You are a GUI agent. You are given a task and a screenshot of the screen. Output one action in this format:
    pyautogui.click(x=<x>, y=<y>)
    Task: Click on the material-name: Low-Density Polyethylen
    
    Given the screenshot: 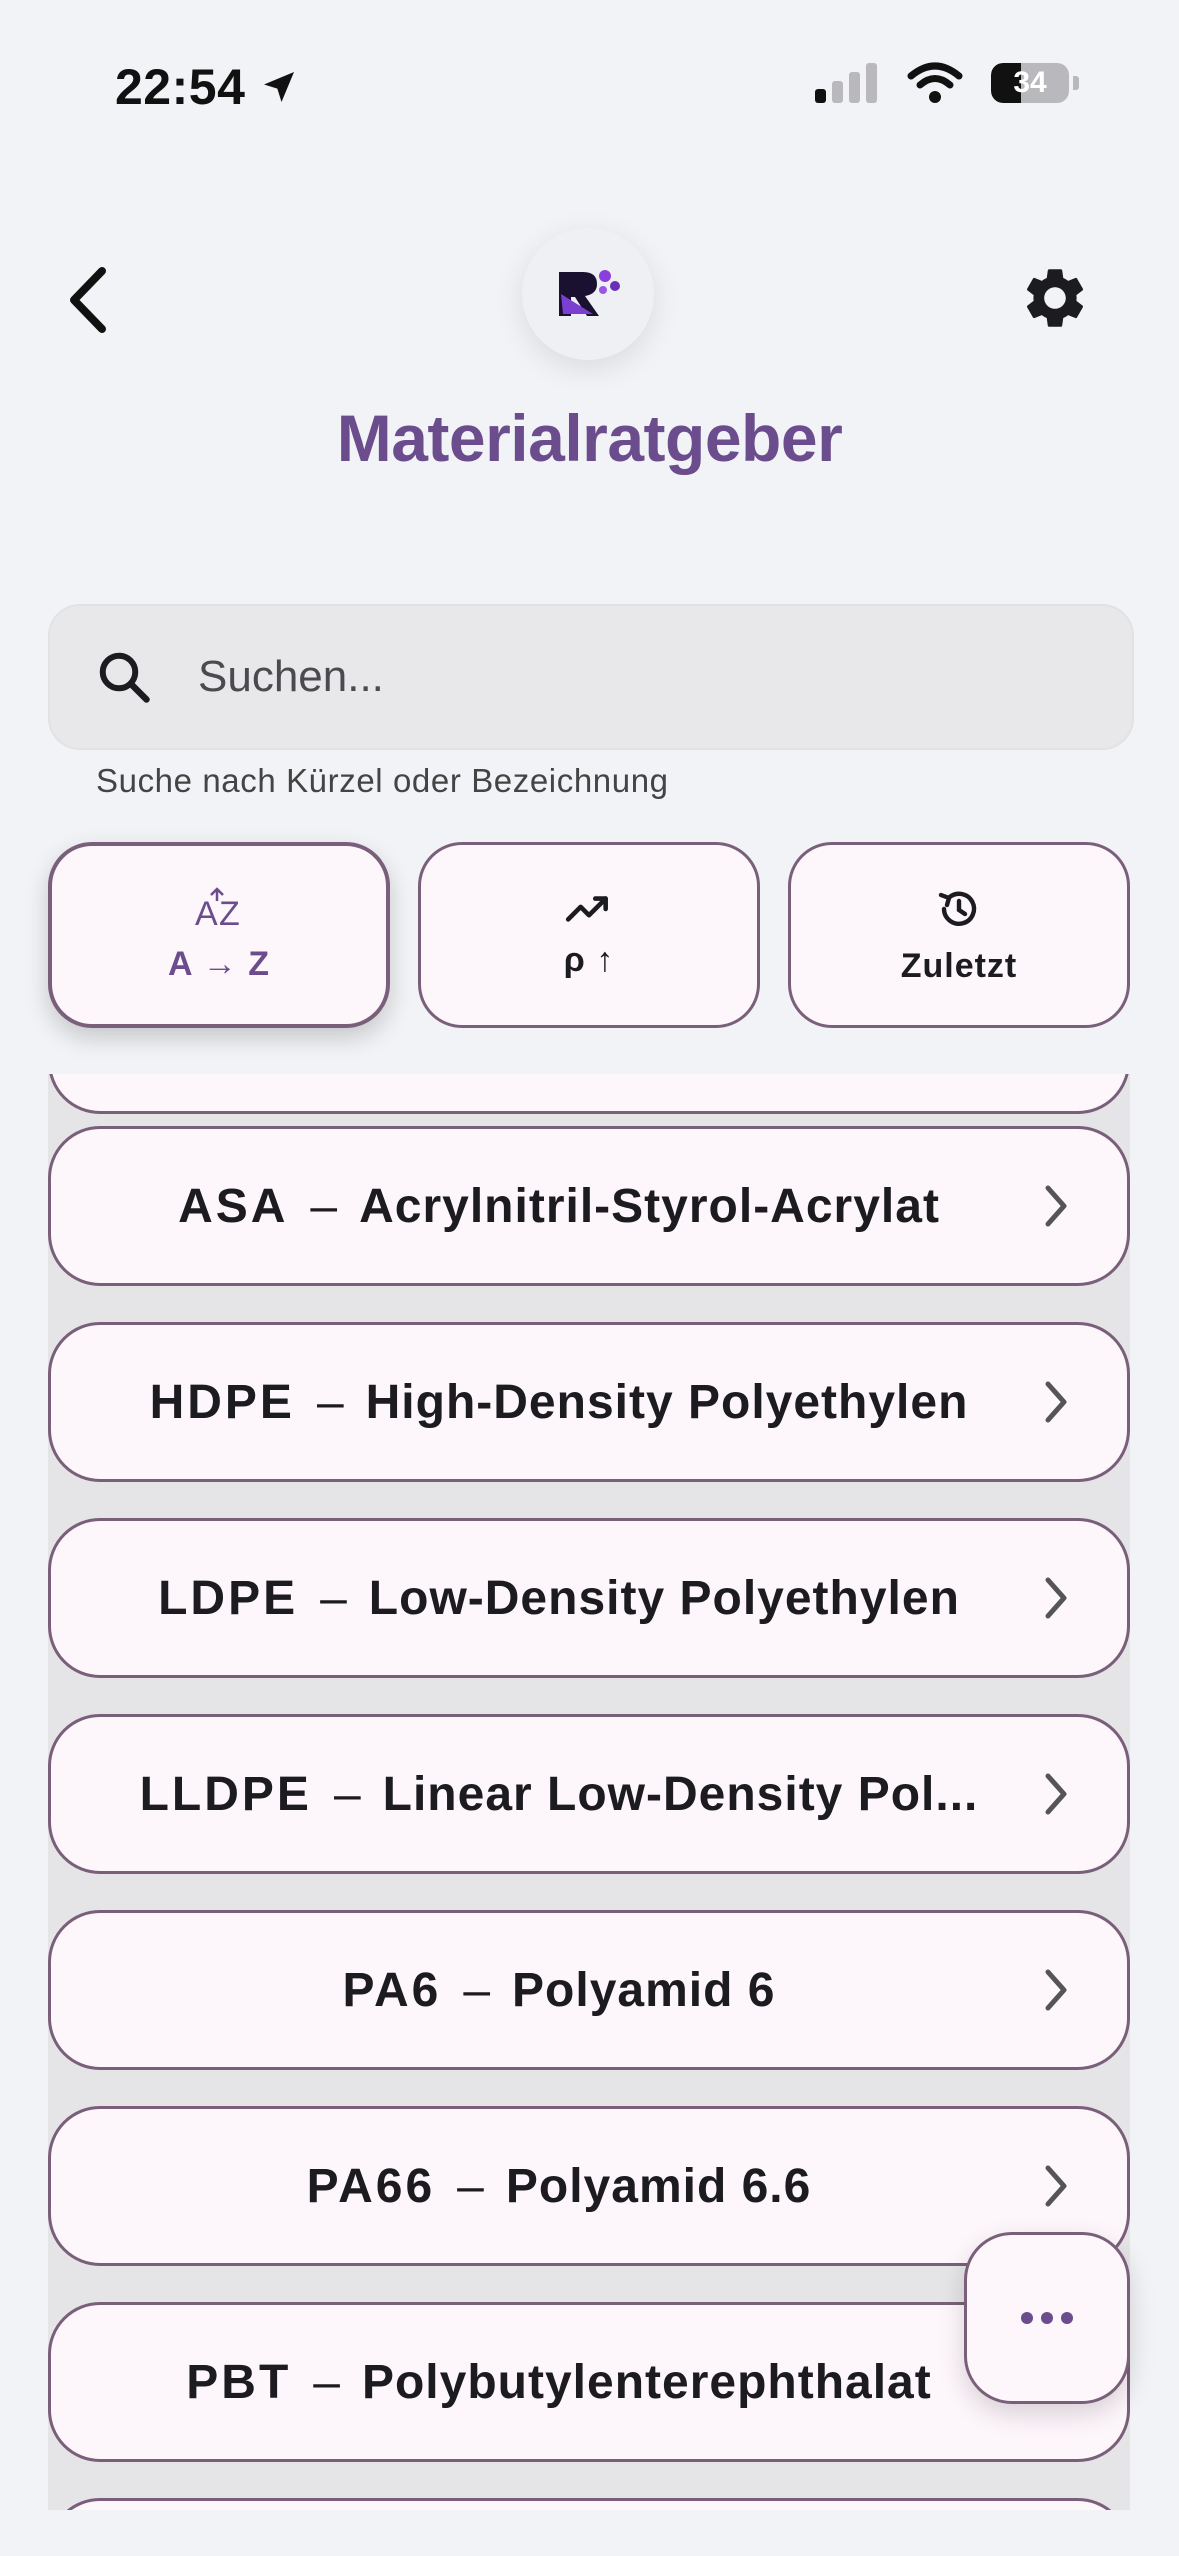 What is the action you would take?
    pyautogui.click(x=664, y=1598)
    